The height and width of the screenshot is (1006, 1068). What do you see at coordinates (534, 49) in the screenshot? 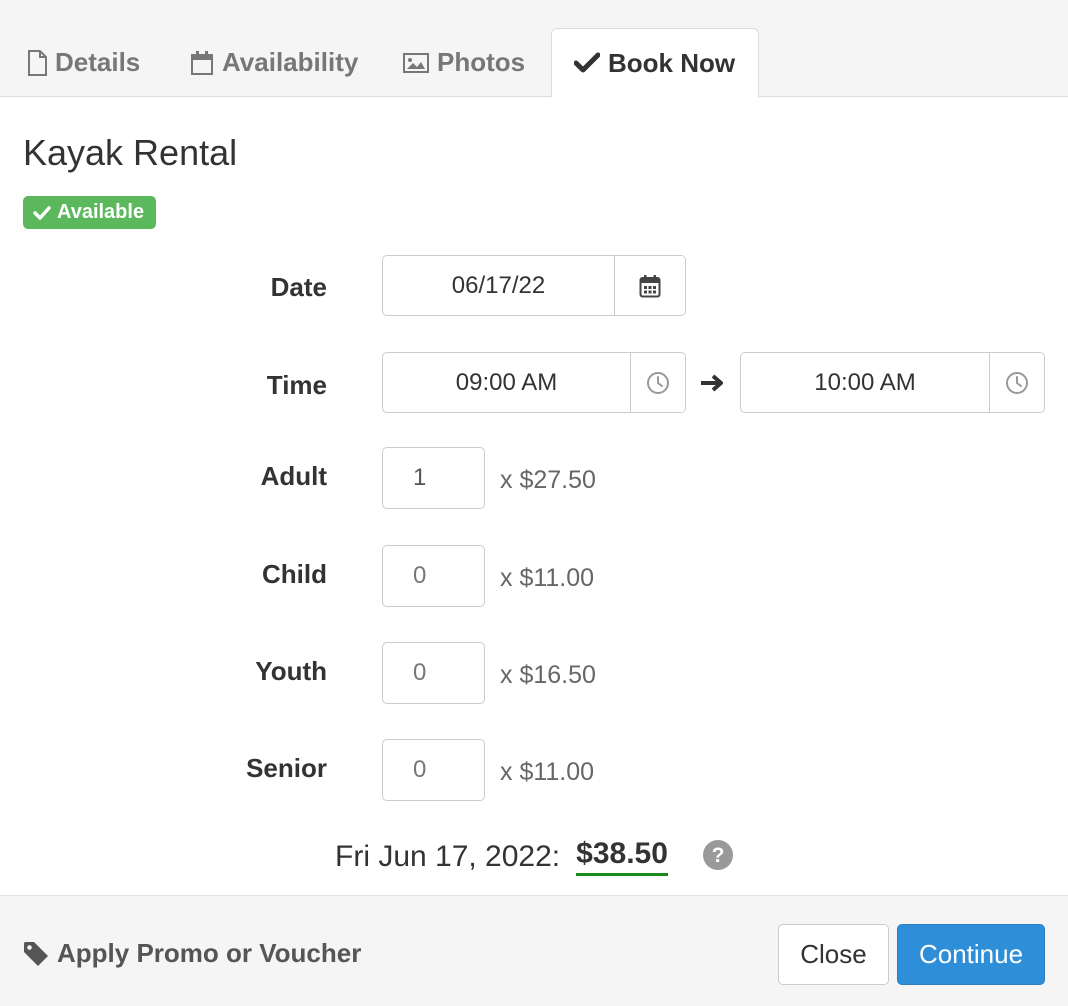
I see `tab-bar: Details Availability Photos Book Now` at bounding box center [534, 49].